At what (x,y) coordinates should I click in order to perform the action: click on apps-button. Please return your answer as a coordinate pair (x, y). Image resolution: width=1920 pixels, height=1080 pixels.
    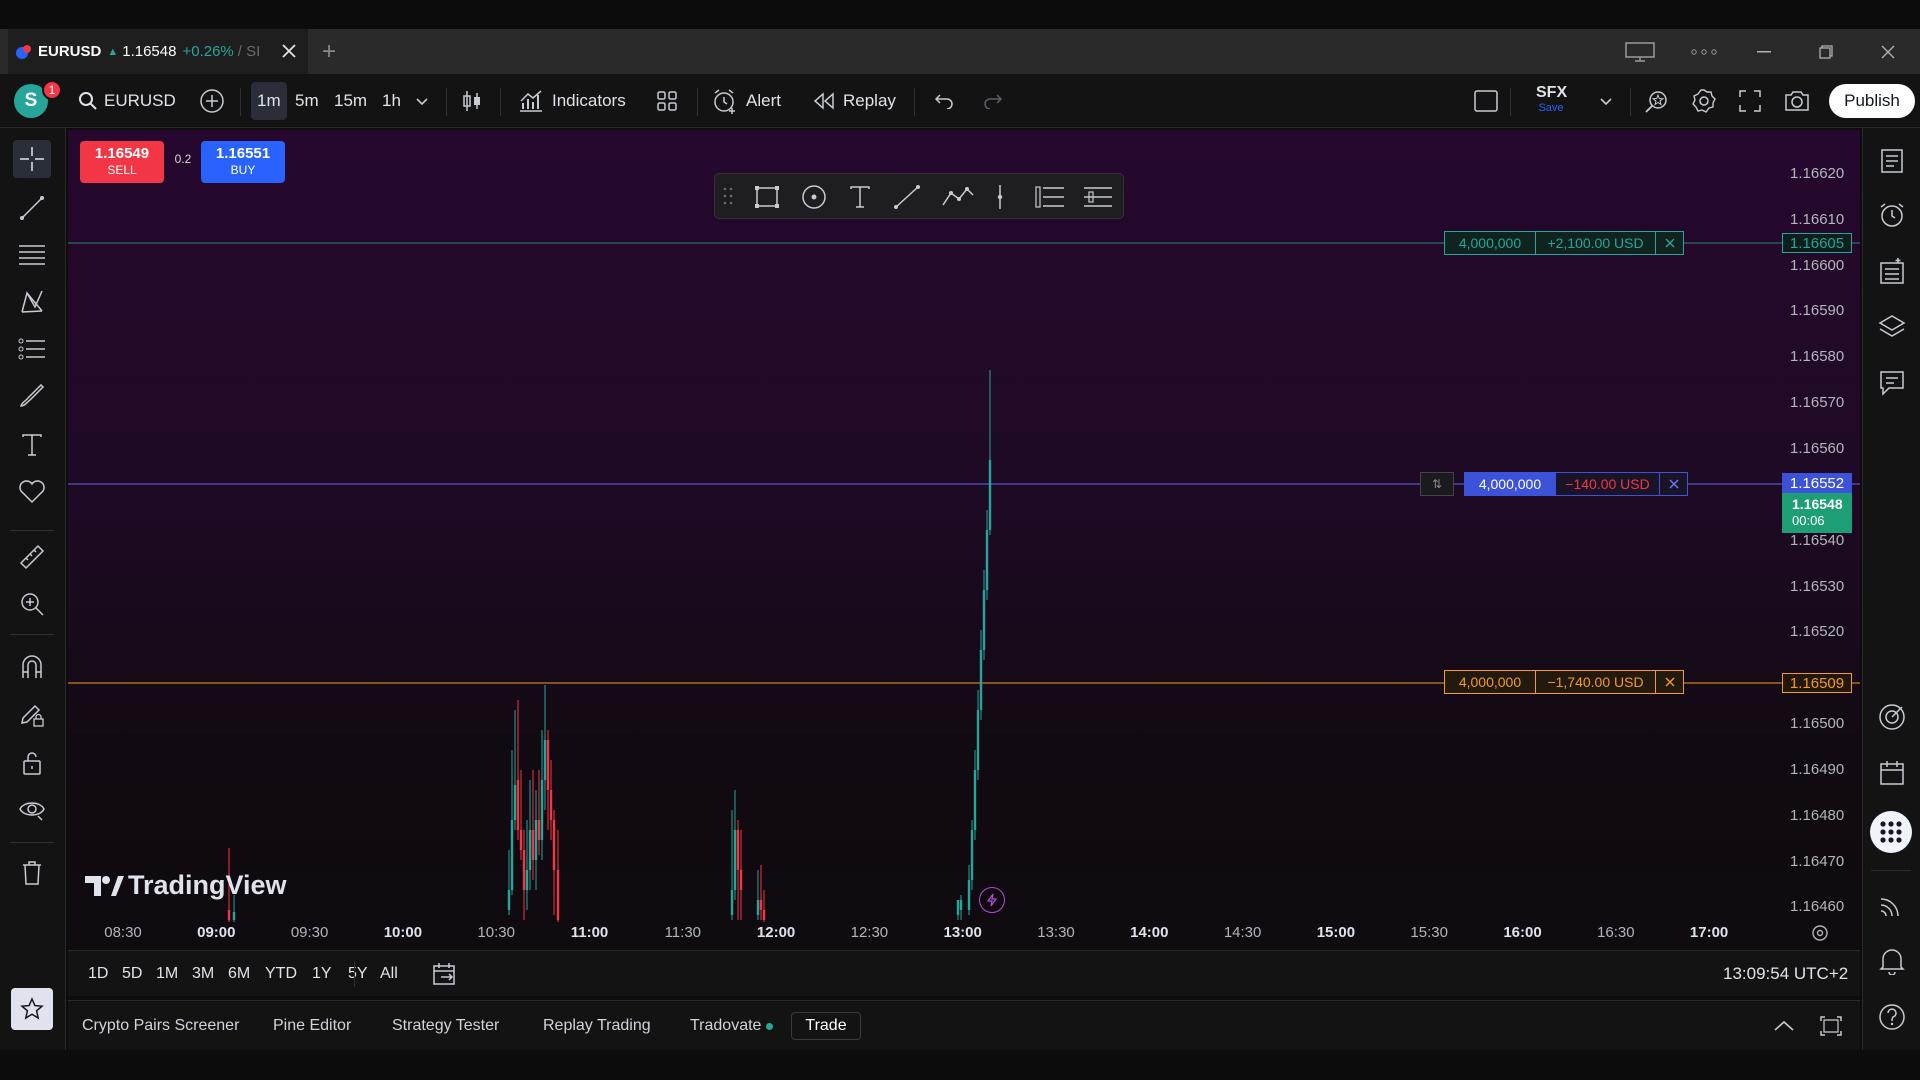
    Looking at the image, I should click on (1891, 832).